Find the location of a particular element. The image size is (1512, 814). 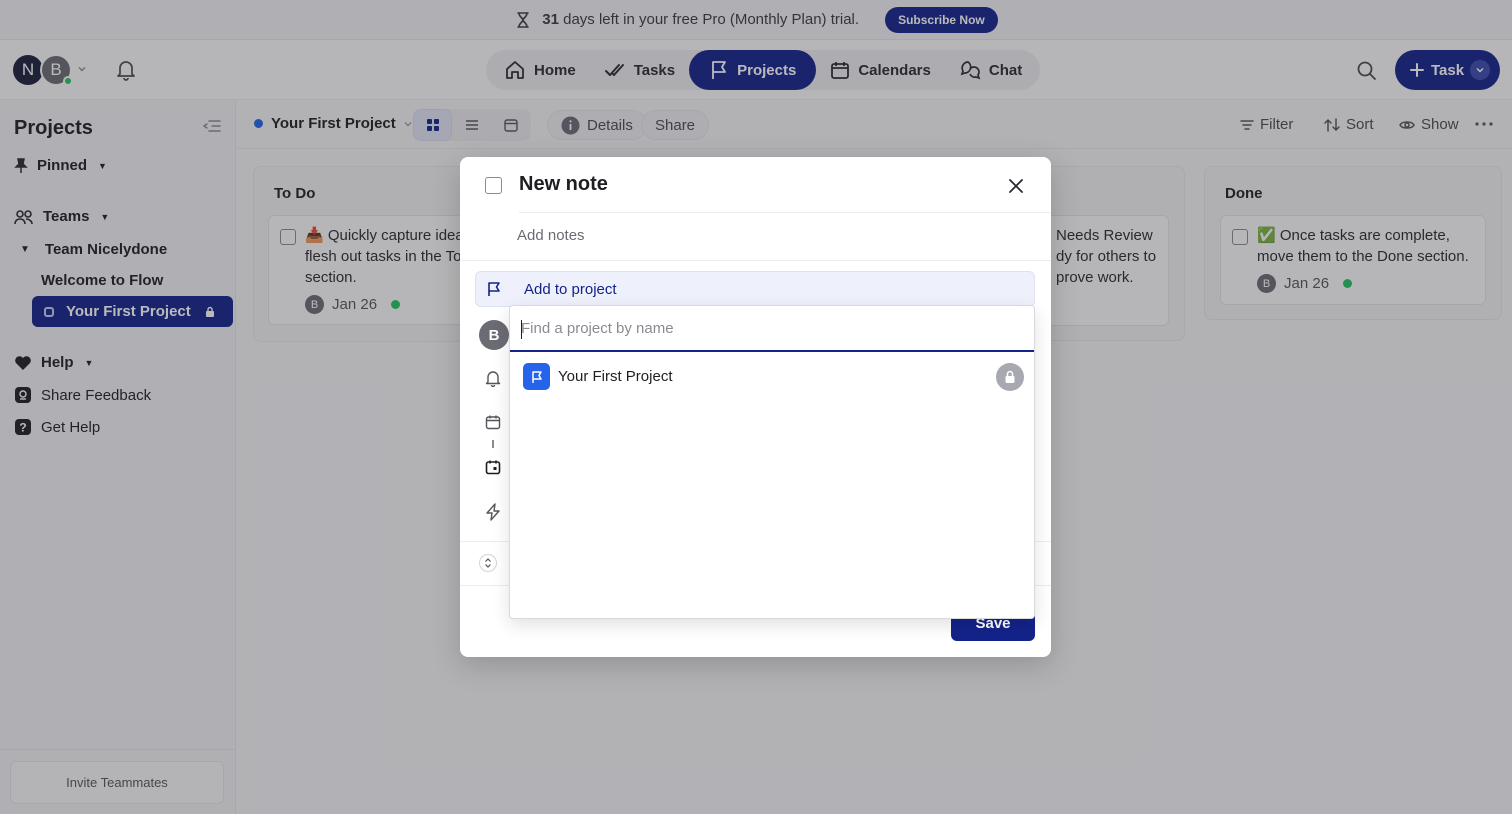

flag-icon is located at coordinates (494, 289).